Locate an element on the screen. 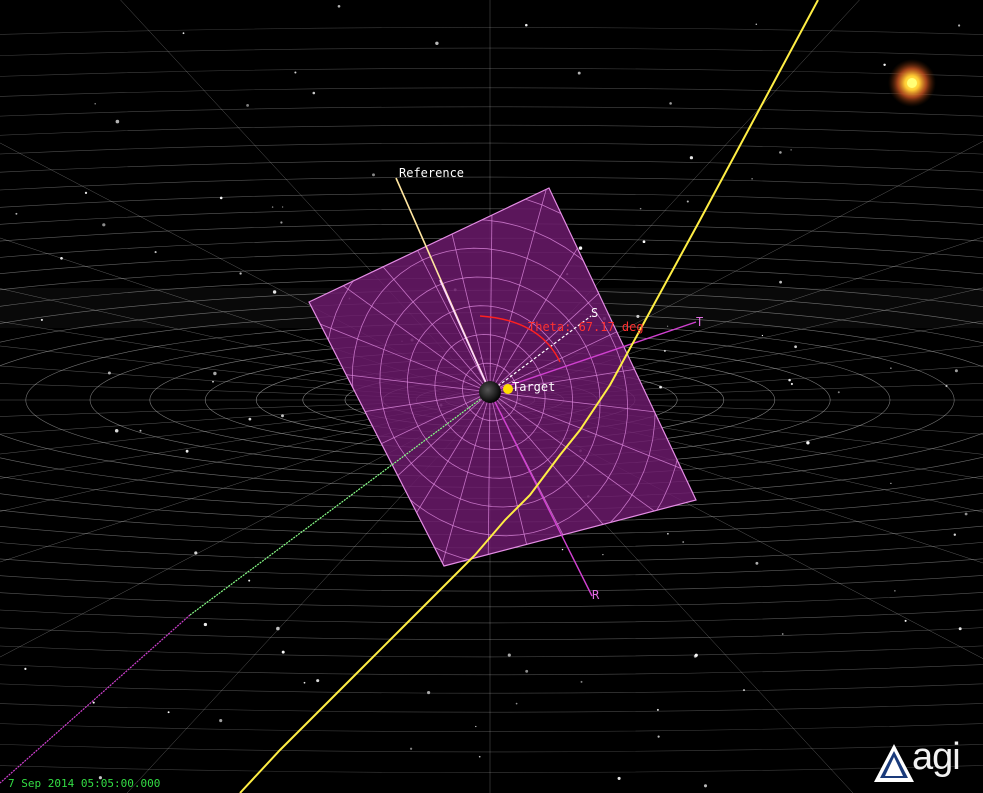 The width and height of the screenshot is (983, 793). t-axis-label: T is located at coordinates (699, 322).